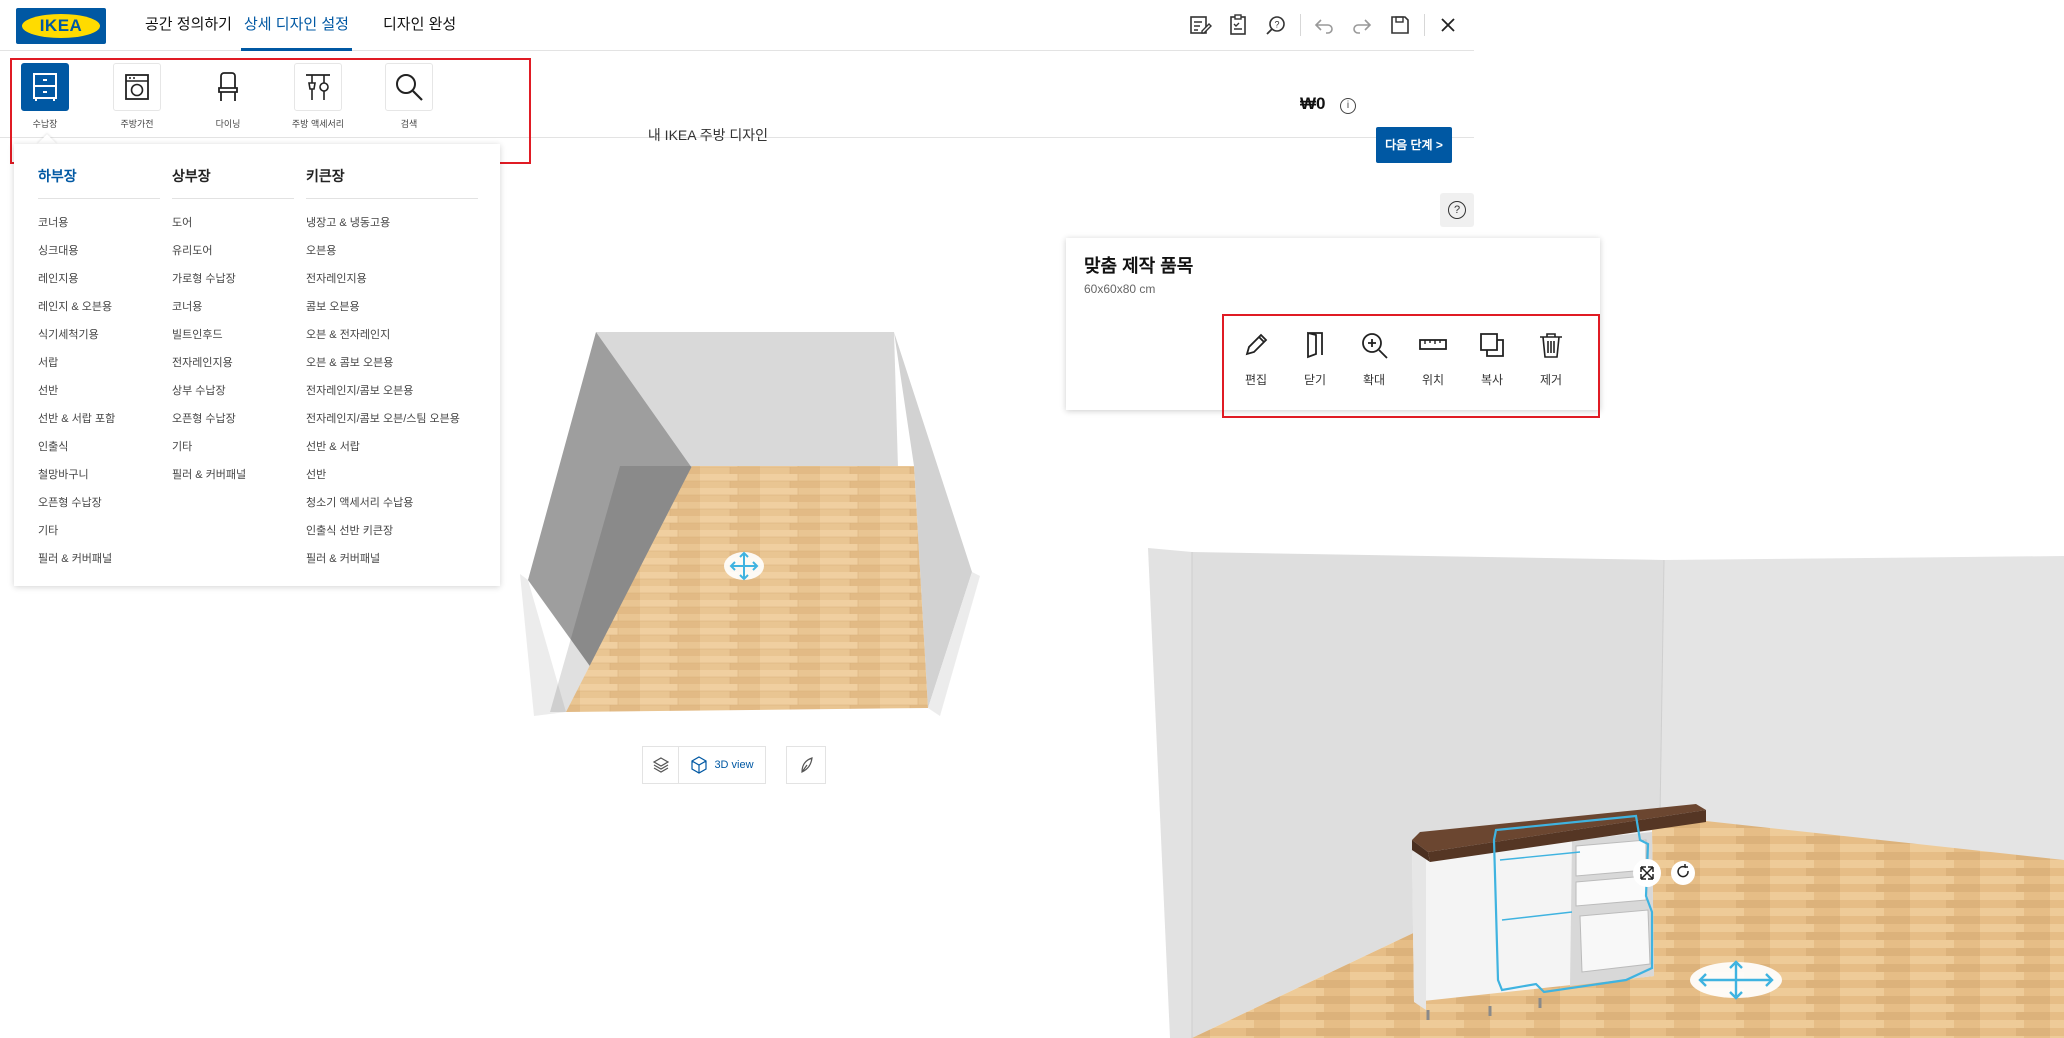 This screenshot has height=1038, width=2064. Describe the element at coordinates (58, 278) in the screenshot. I see `dropdown-item: 레인지용` at that location.